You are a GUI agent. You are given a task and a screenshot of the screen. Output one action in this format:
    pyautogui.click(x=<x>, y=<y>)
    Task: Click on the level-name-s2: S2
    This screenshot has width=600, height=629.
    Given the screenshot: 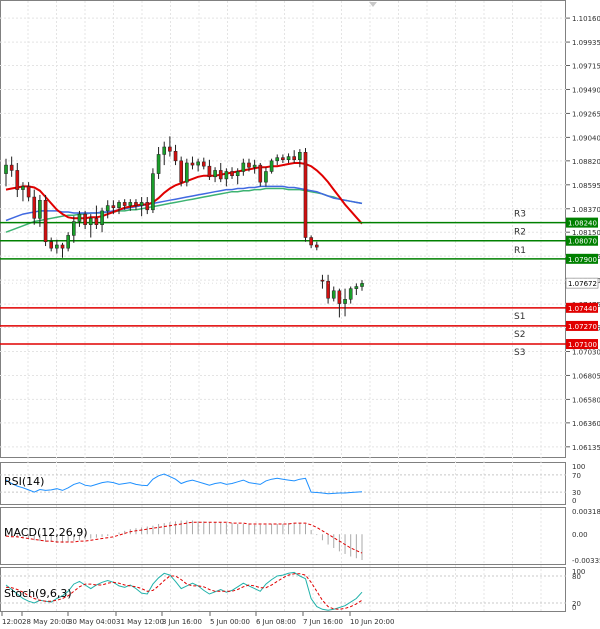 What is the action you would take?
    pyautogui.click(x=519, y=335)
    